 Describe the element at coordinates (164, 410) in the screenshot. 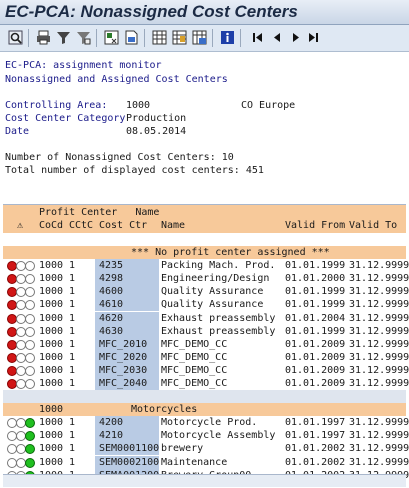

I see `group-profit-center-name: Motorcycles` at that location.